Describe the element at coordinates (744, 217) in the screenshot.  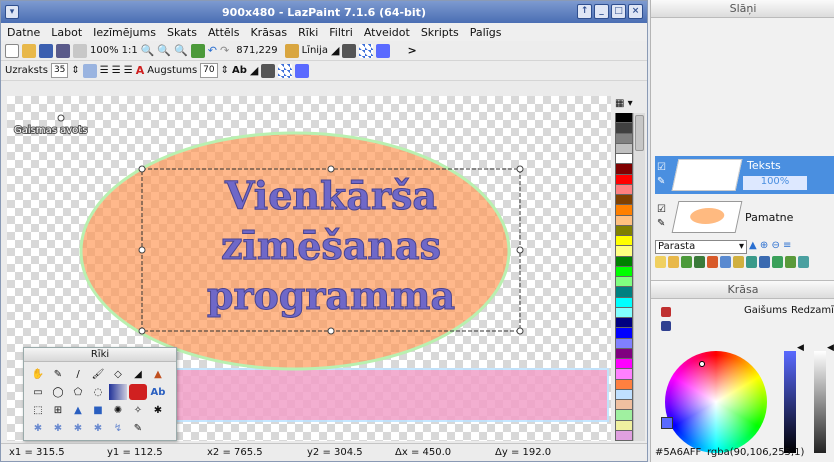
I see `layer-row-base: ☑ ✎ Pamatne` at that location.